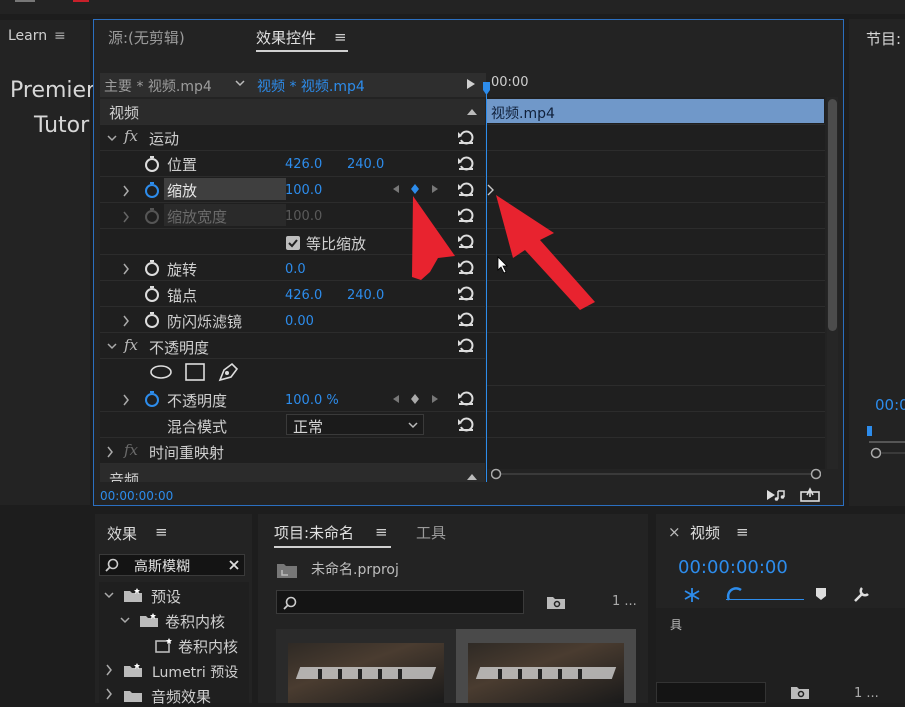  I want to click on sequence-thumbnail-image, so click(546, 673).